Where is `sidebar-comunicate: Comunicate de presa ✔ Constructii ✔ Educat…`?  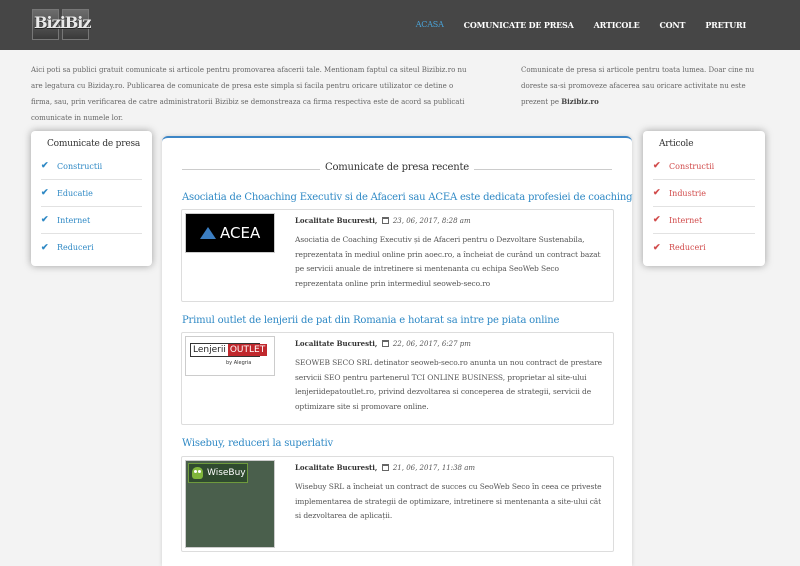
sidebar-comunicate: Comunicate de presa ✔ Constructii ✔ Educat… is located at coordinates (91, 198).